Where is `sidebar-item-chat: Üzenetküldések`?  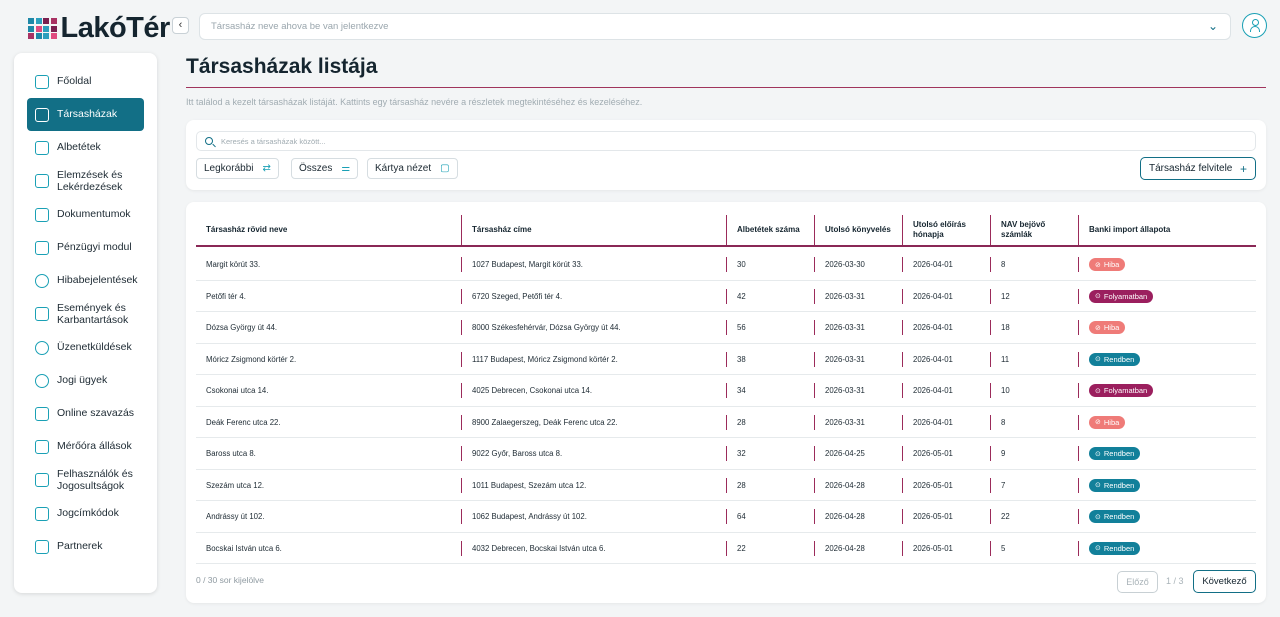
sidebar-item-chat: Üzenetküldések is located at coordinates (85, 347).